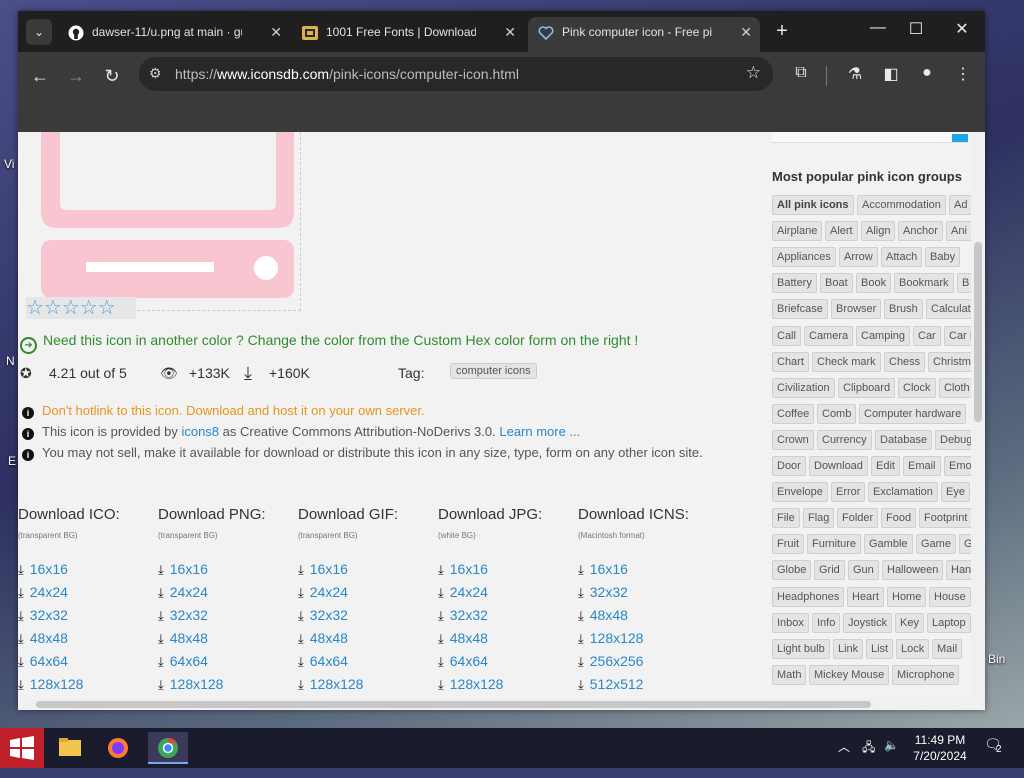 The image size is (1024, 778). What do you see at coordinates (782, 31) in the screenshot?
I see `new-tab-button: +` at bounding box center [782, 31].